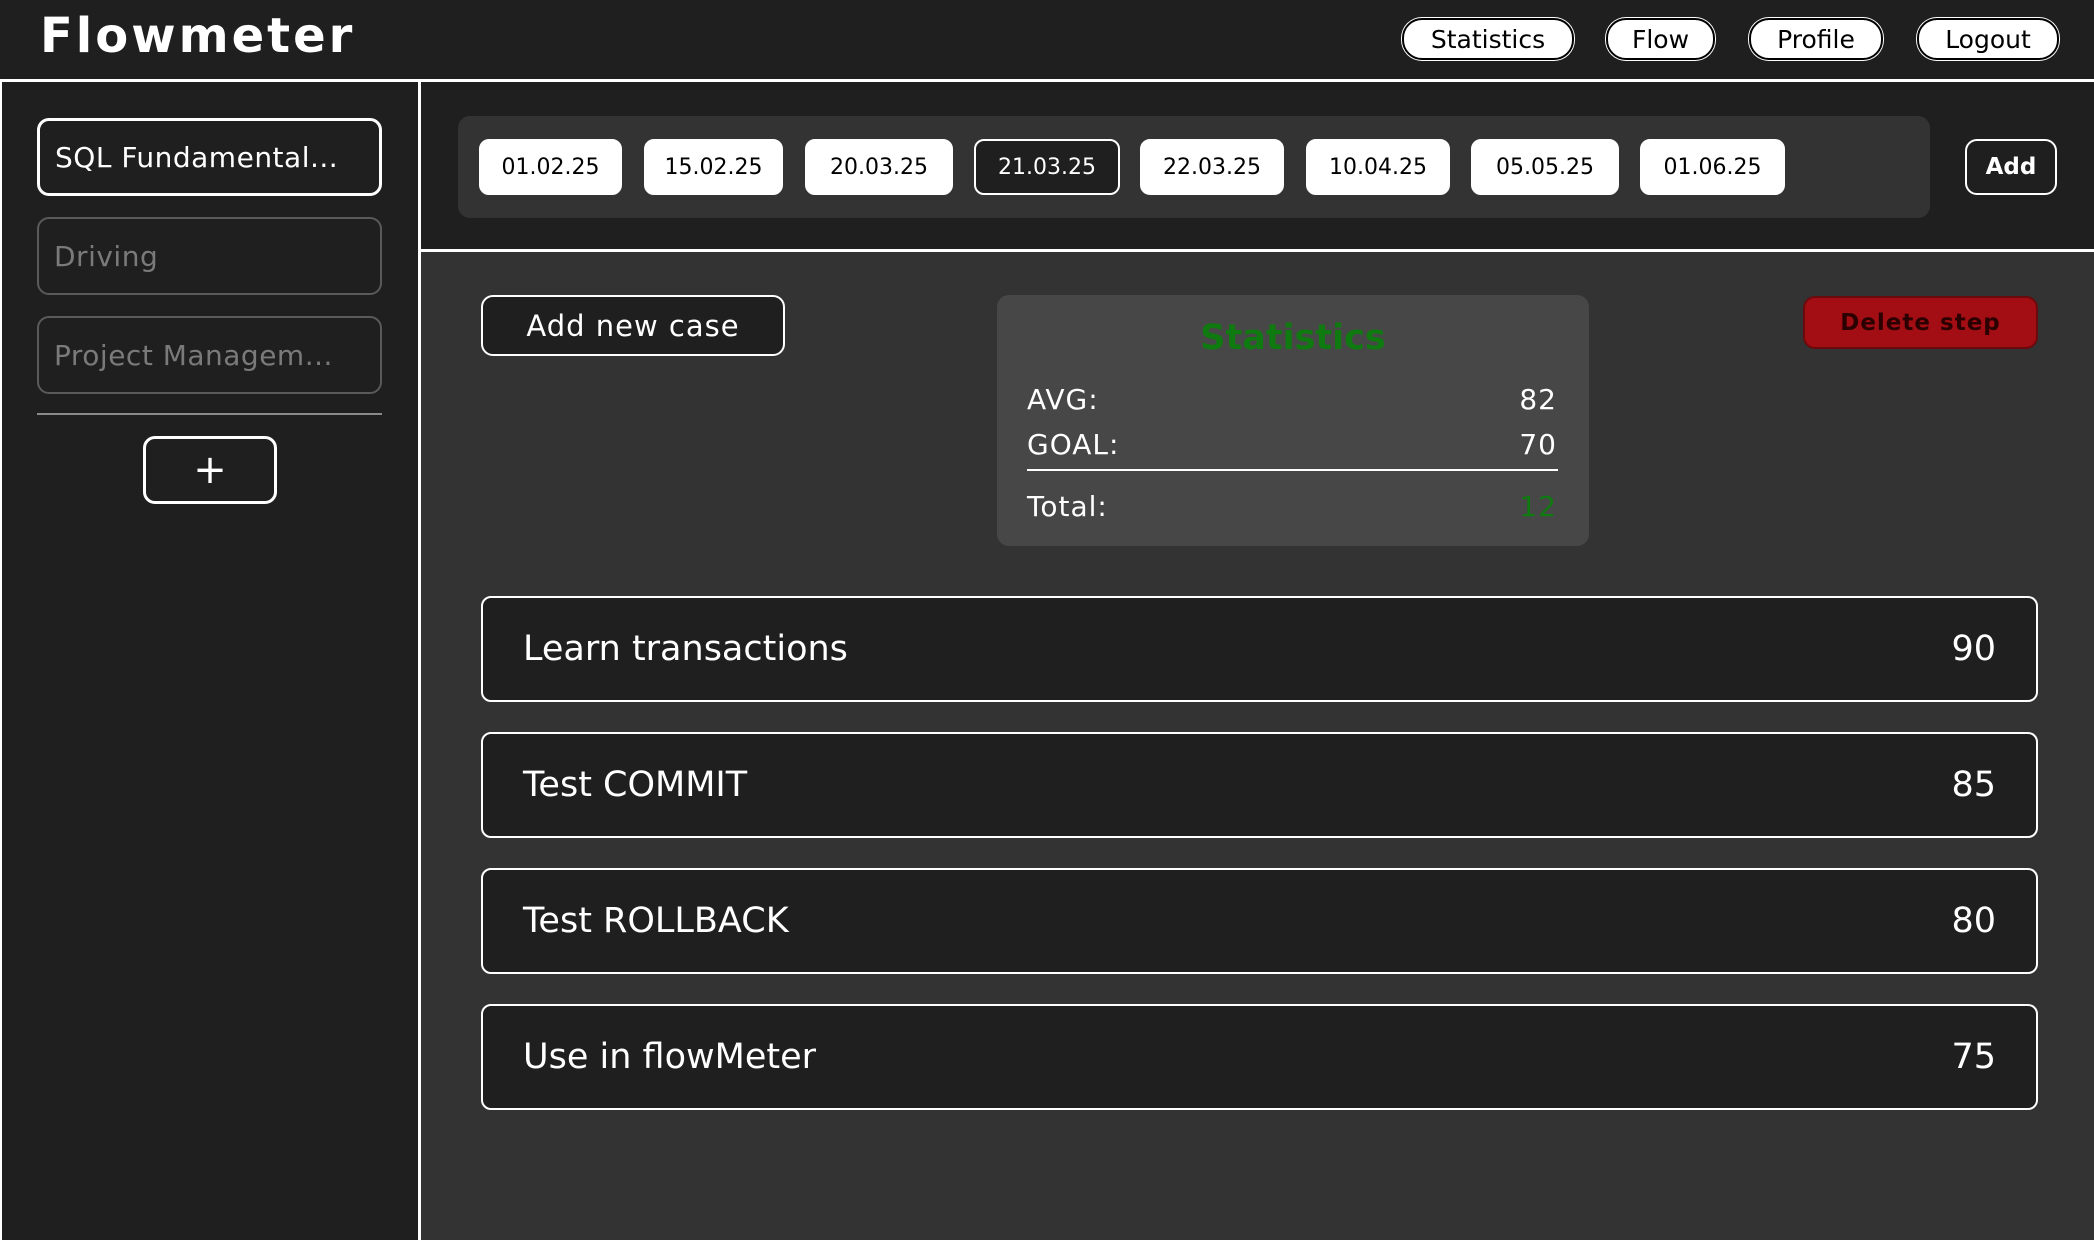  Describe the element at coordinates (1378, 167) in the screenshot. I see `date-tab: 10.04.25` at that location.